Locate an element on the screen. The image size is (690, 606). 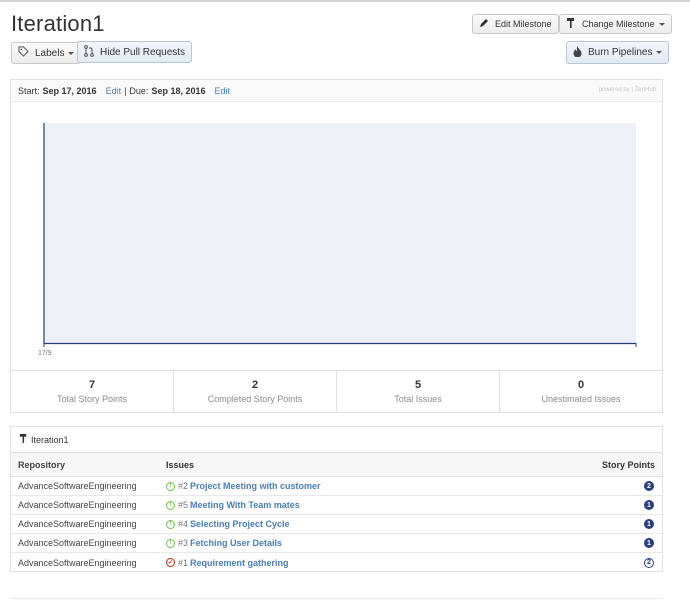
table-milestone-label: Iteration1 is located at coordinates (50, 439).